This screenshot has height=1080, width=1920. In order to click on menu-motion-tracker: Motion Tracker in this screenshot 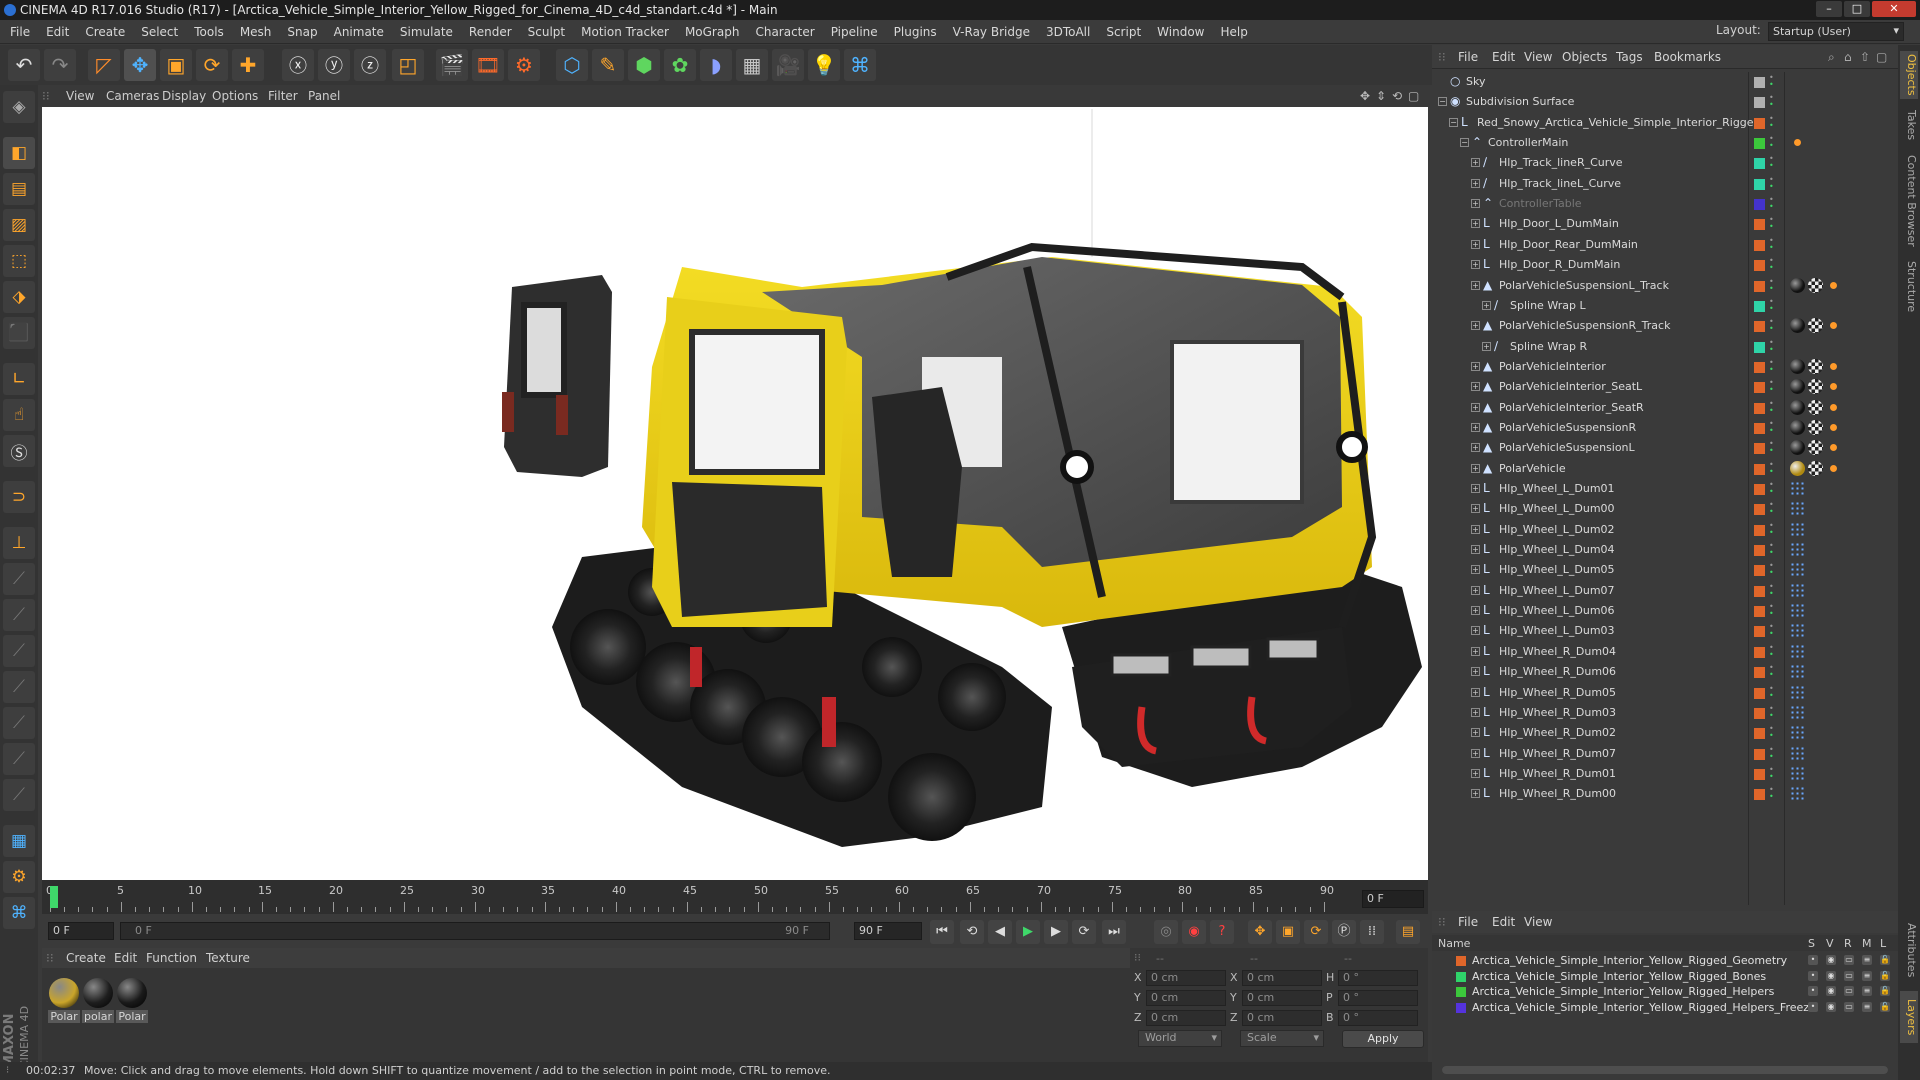, I will do `click(625, 32)`.